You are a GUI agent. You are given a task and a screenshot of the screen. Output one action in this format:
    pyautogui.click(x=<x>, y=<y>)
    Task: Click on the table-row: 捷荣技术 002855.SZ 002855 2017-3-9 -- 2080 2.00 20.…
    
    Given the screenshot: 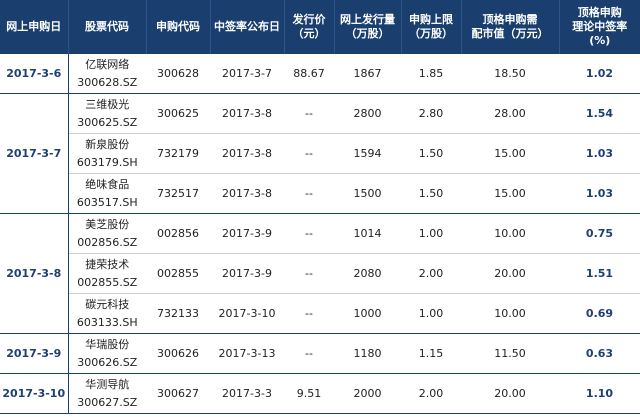 What is the action you would take?
    pyautogui.click(x=320, y=273)
    